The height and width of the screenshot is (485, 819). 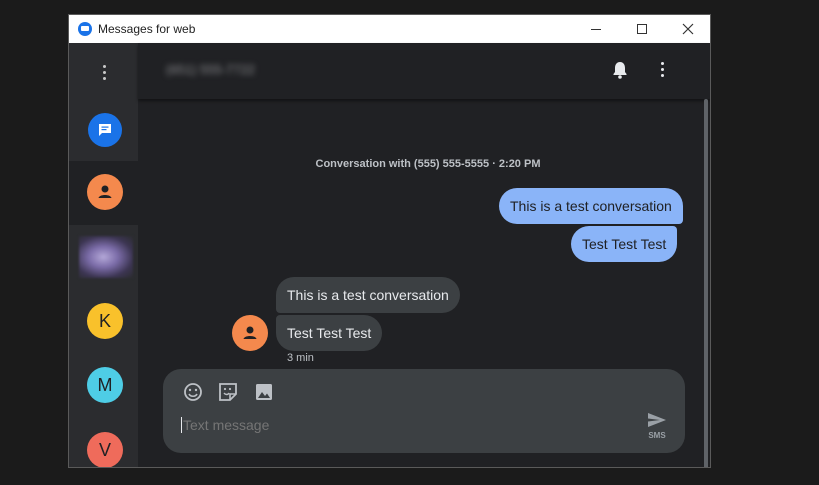 I want to click on close-button, so click(x=687, y=29).